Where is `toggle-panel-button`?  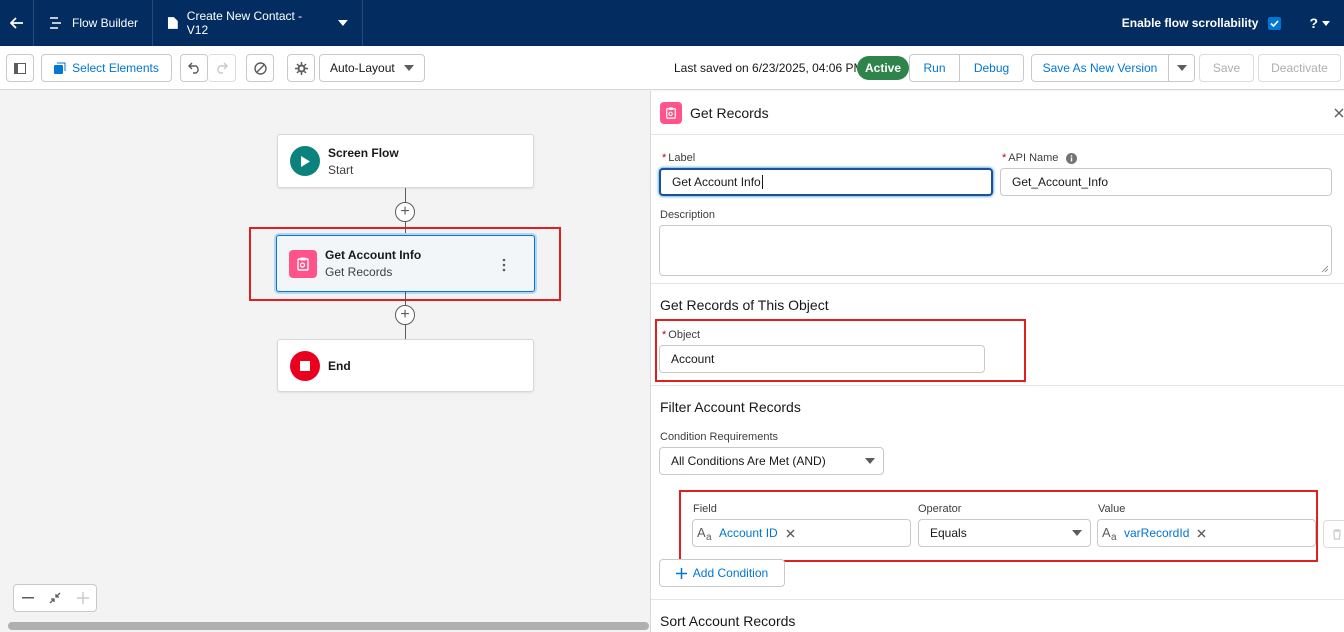
toggle-panel-button is located at coordinates (20, 68).